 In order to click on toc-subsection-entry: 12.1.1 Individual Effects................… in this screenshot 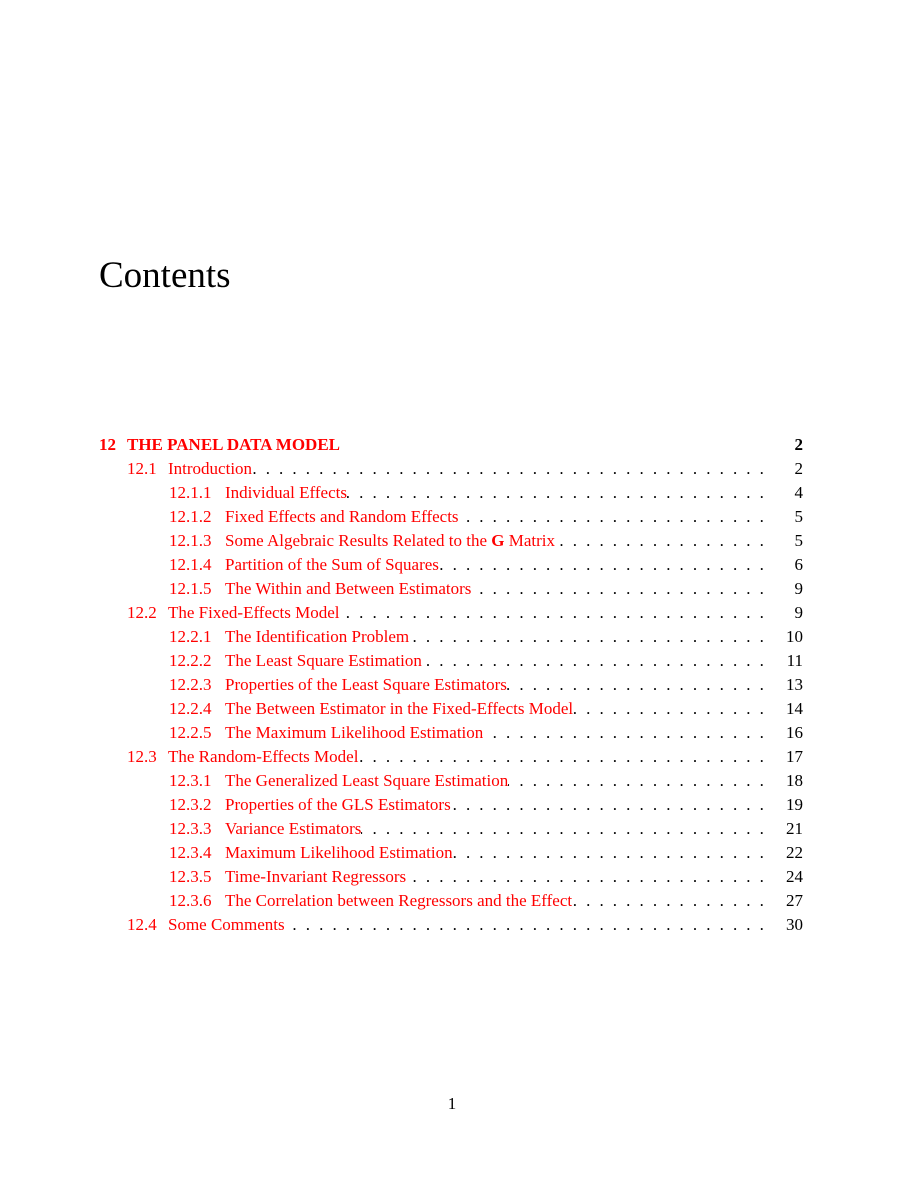, I will do `click(451, 493)`.